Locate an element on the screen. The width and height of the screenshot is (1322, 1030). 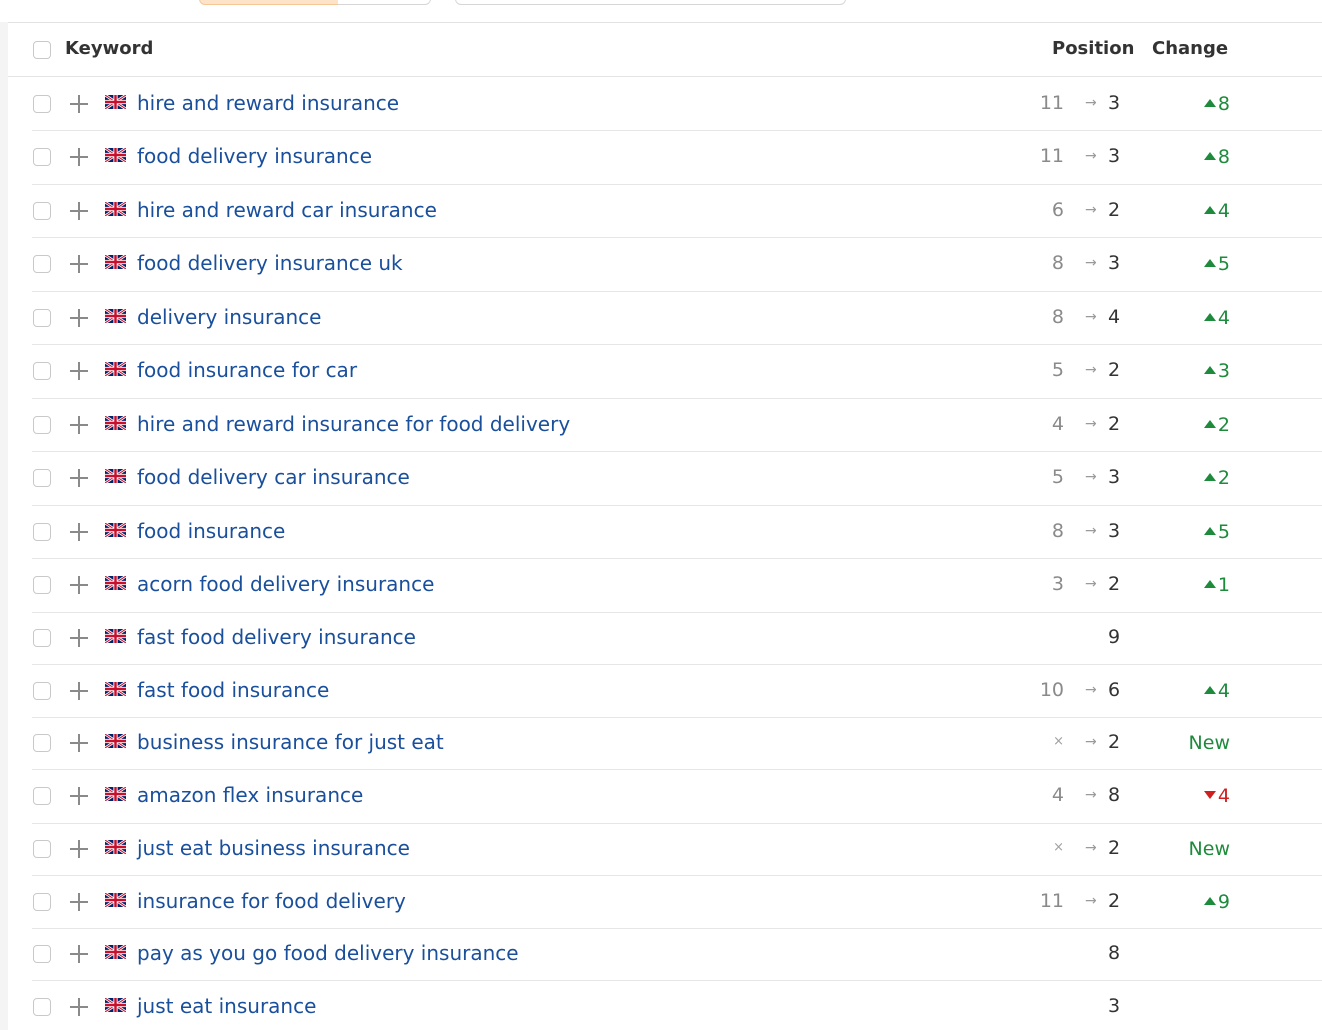
keyword-link: pay as you go food delivery insurance is located at coordinates (328, 953).